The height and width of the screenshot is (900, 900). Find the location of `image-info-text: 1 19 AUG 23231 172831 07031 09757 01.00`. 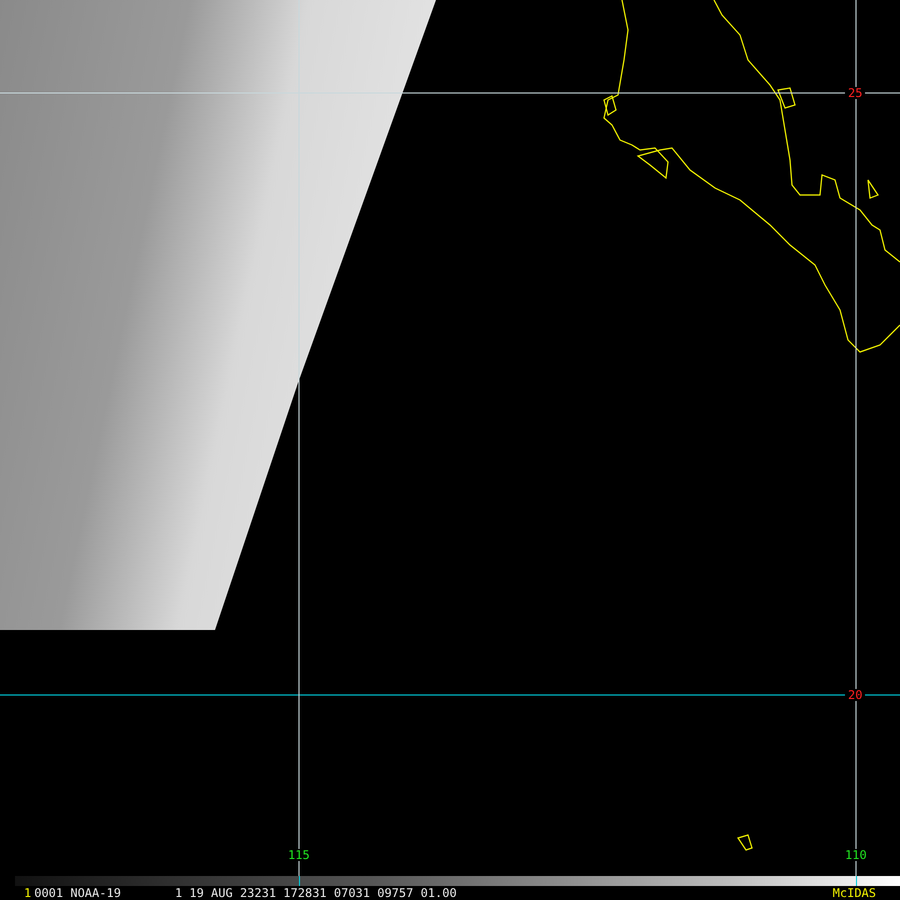

image-info-text: 1 19 AUG 23231 172831 07031 09757 01.00 is located at coordinates (315, 893).